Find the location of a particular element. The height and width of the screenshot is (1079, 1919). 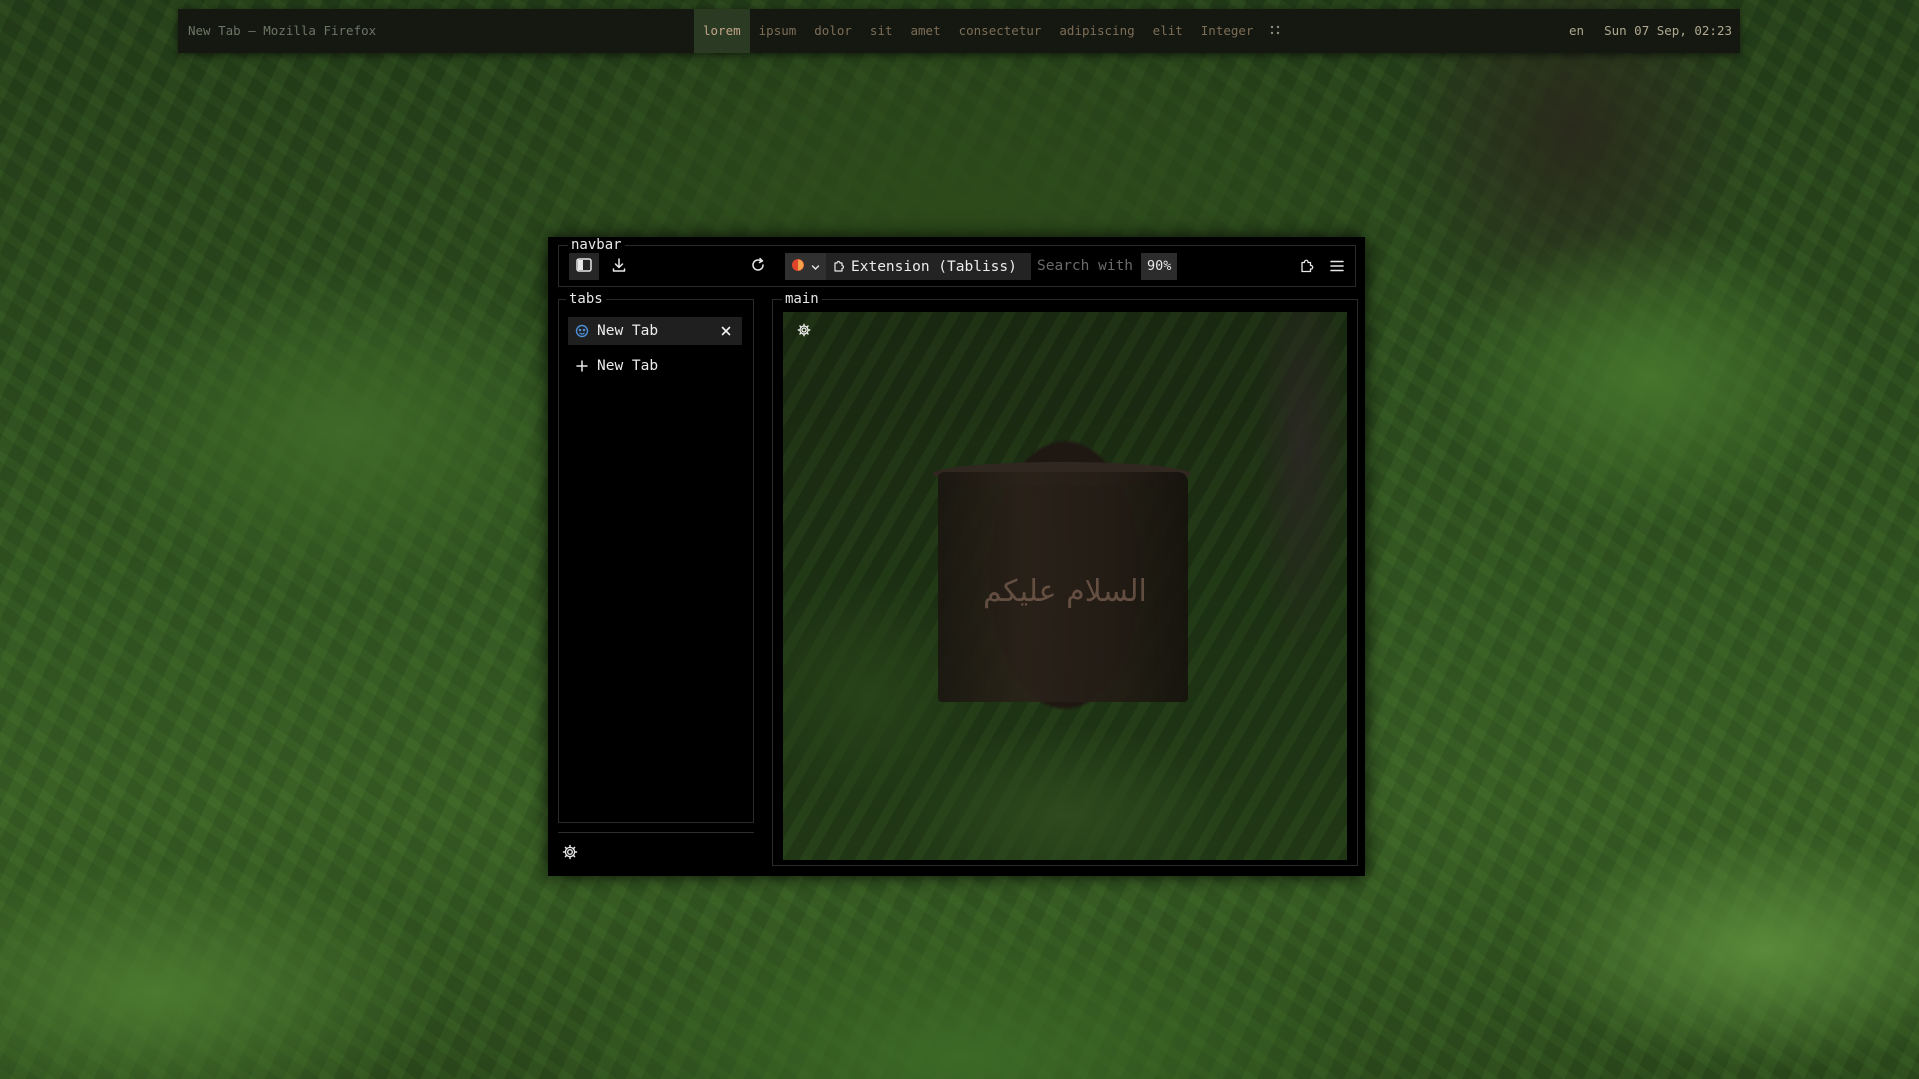

hamburger-menu-icon is located at coordinates (1337, 266).